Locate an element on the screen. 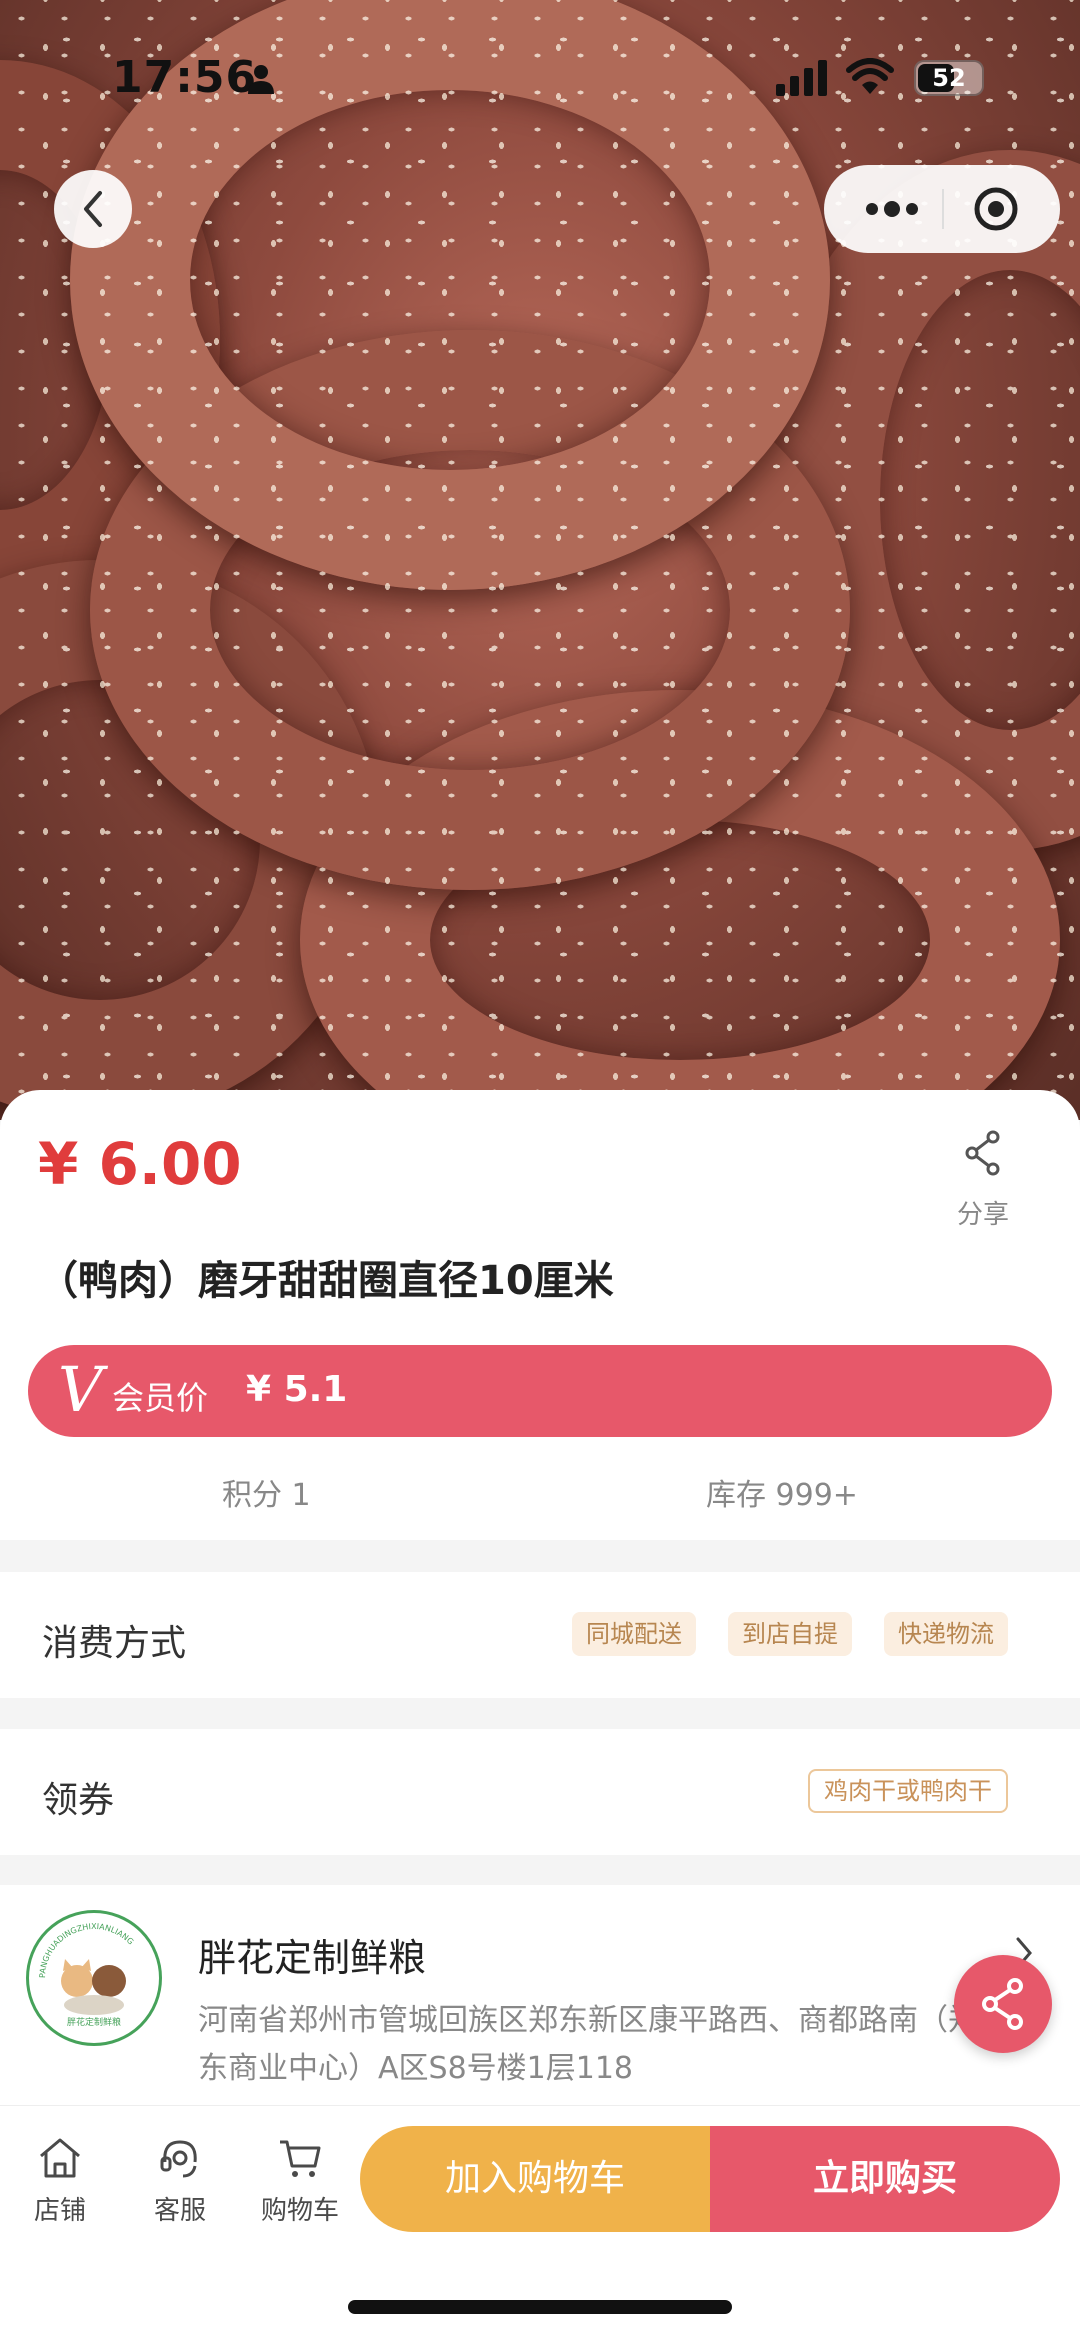 The image size is (1080, 2342). tag-express: 快递物流 is located at coordinates (946, 1634).